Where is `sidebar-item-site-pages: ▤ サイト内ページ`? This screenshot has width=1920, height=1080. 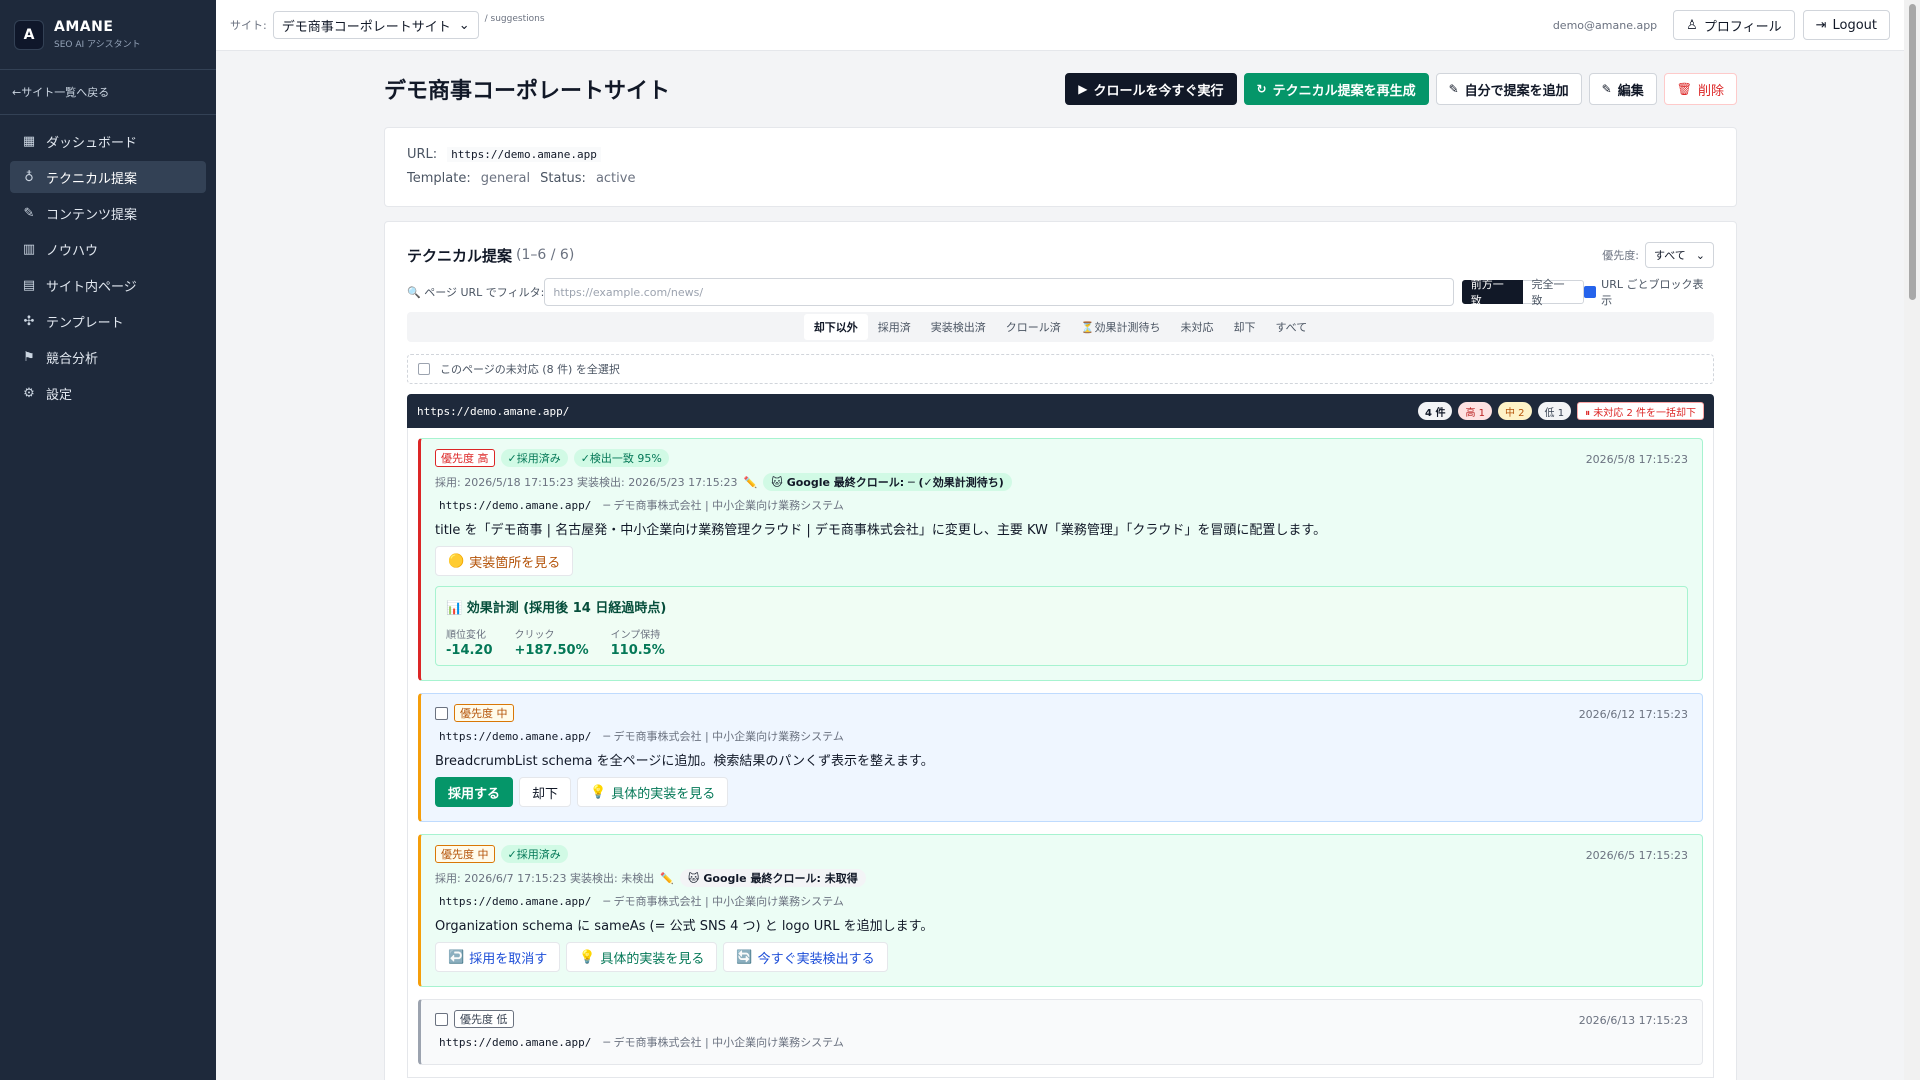
sidebar-item-site-pages: ▤ サイト内ページ is located at coordinates (108, 285).